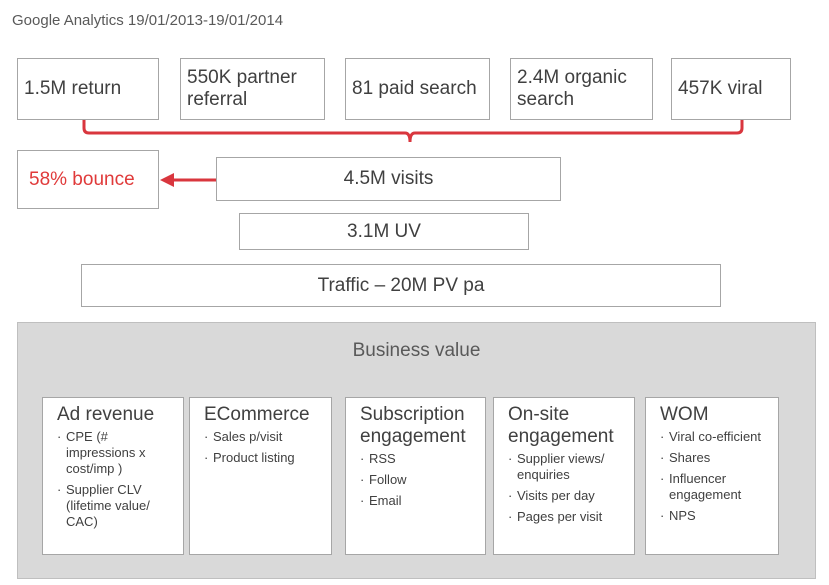  What do you see at coordinates (568, 517) in the screenshot?
I see `list-item: Pages per visit` at bounding box center [568, 517].